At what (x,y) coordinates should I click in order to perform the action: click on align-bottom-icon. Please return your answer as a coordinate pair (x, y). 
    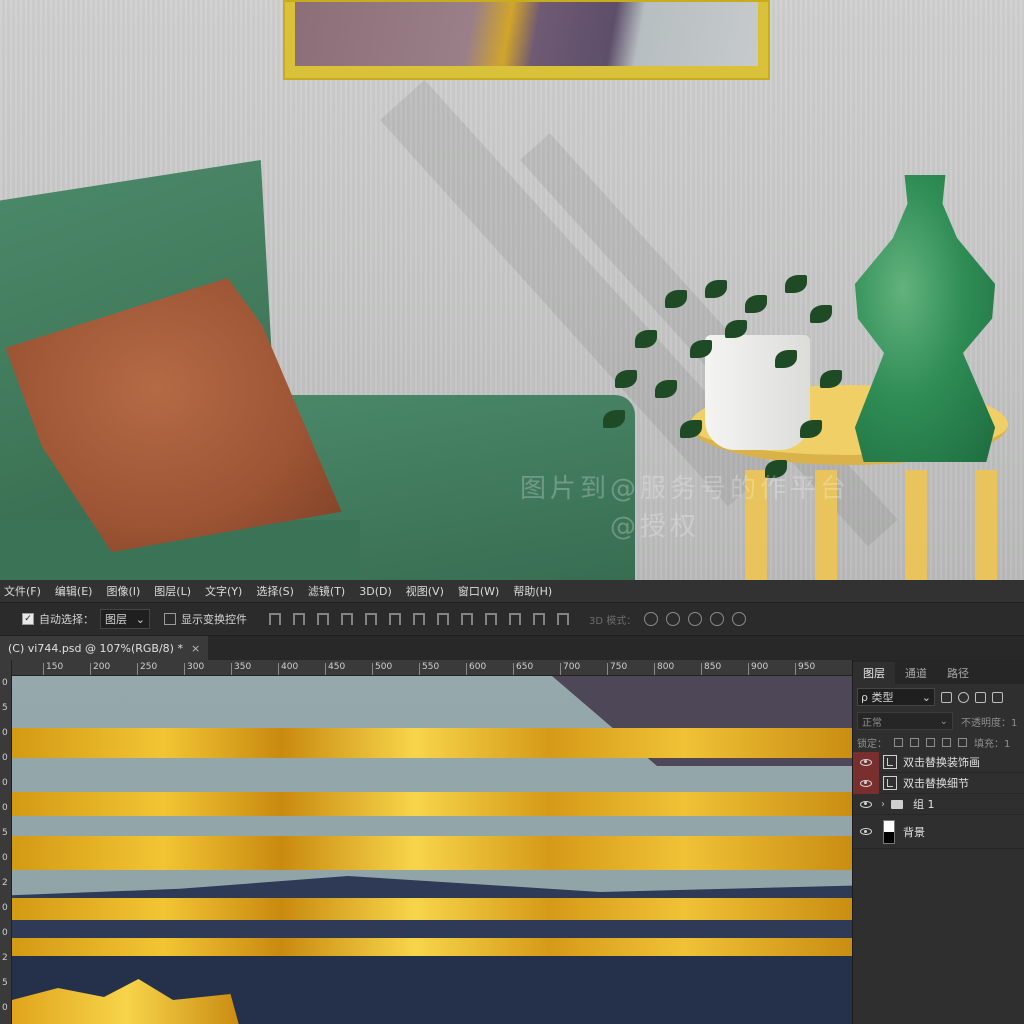
    Looking at the image, I should click on (323, 619).